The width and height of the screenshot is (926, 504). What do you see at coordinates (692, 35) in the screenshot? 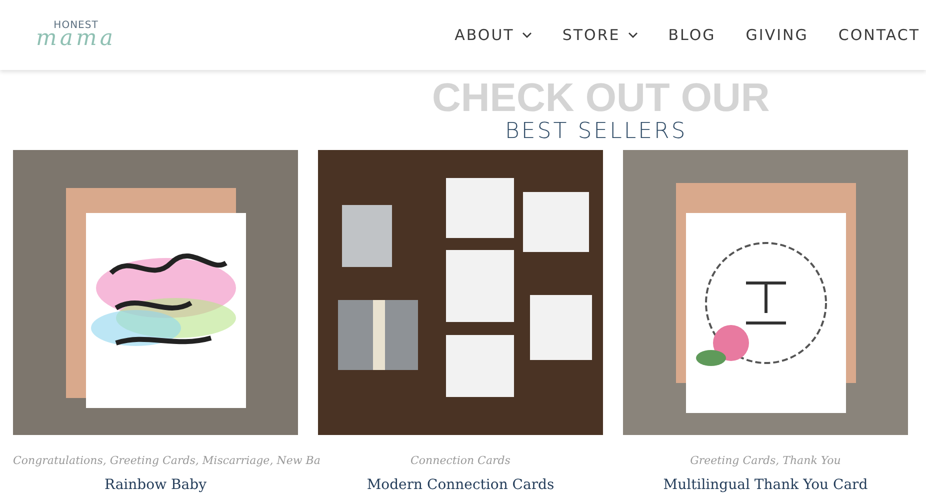
I see `nav-link: BLOG` at bounding box center [692, 35].